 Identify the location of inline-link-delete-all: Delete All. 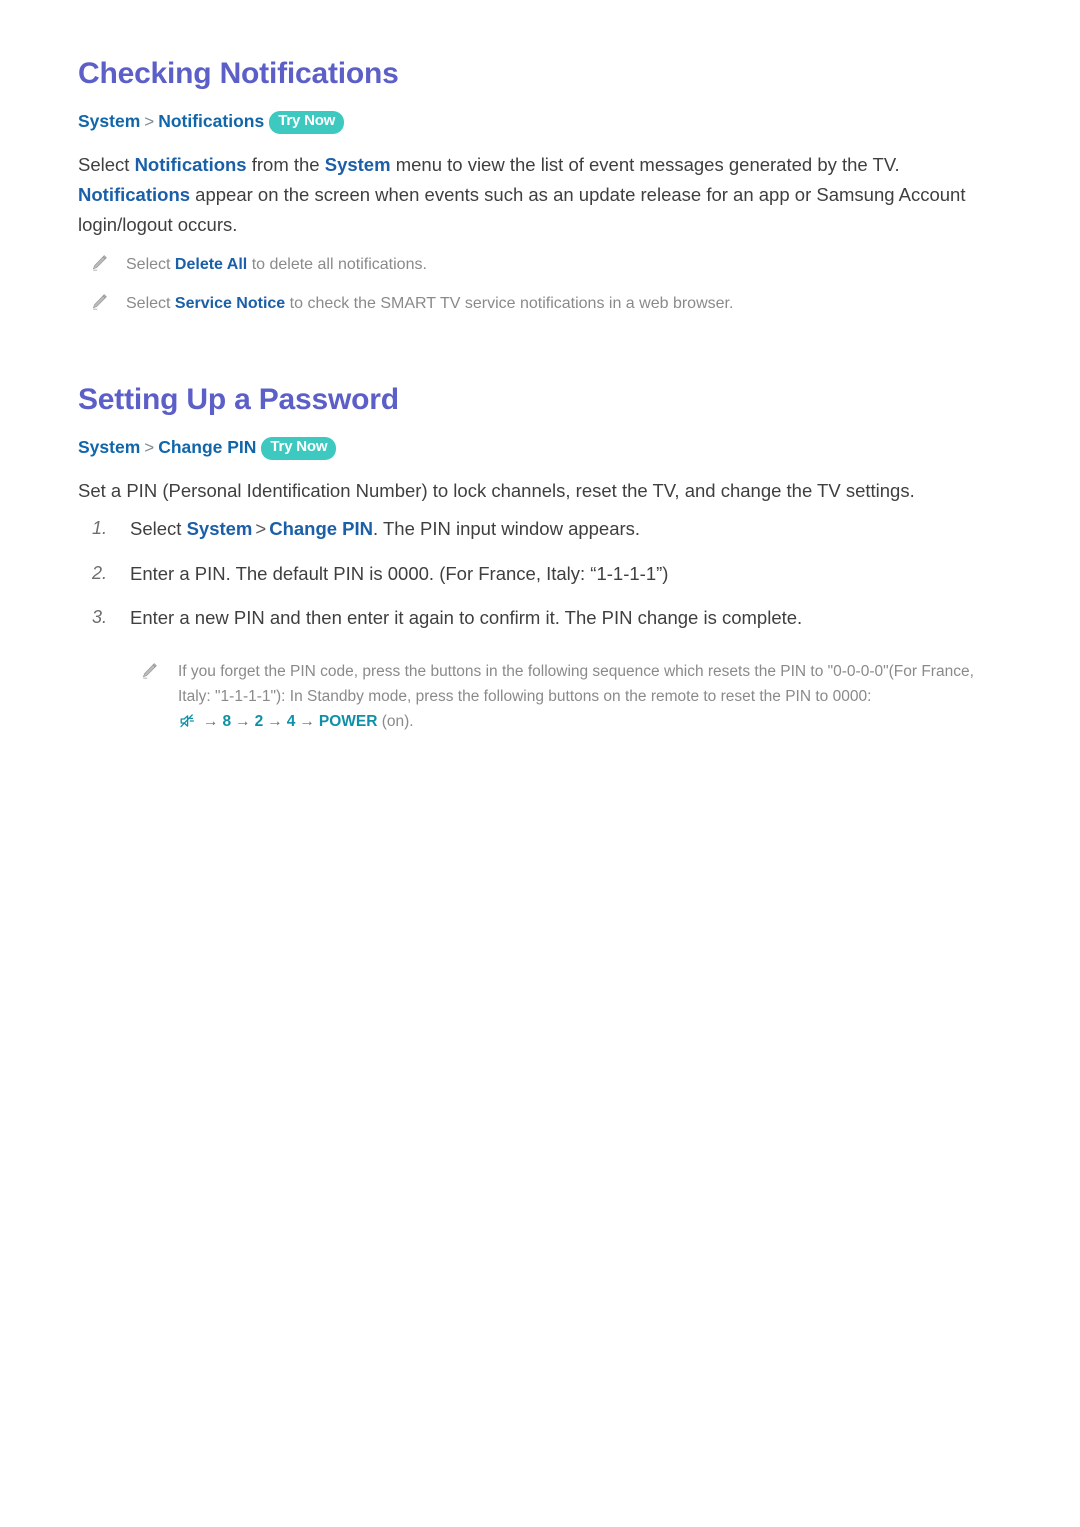
(211, 264).